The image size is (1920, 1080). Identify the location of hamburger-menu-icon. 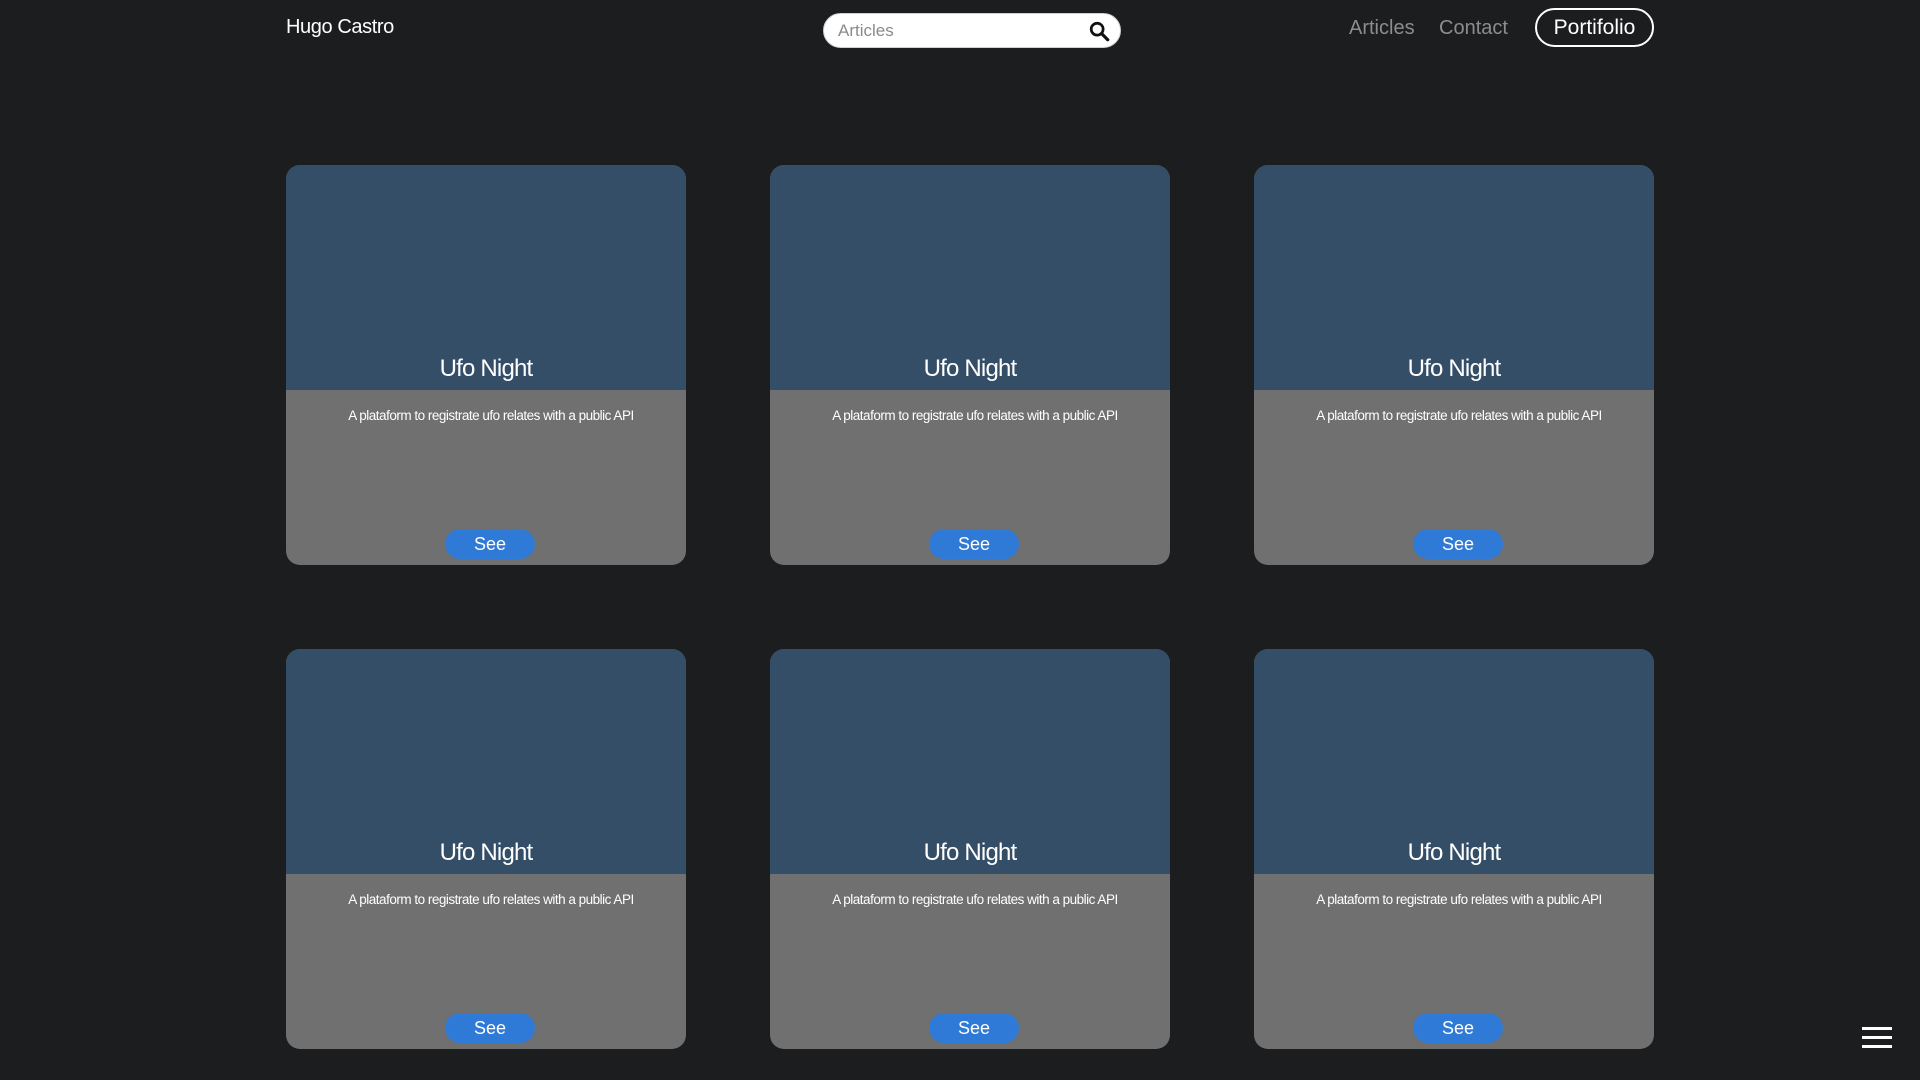
(1878, 1039).